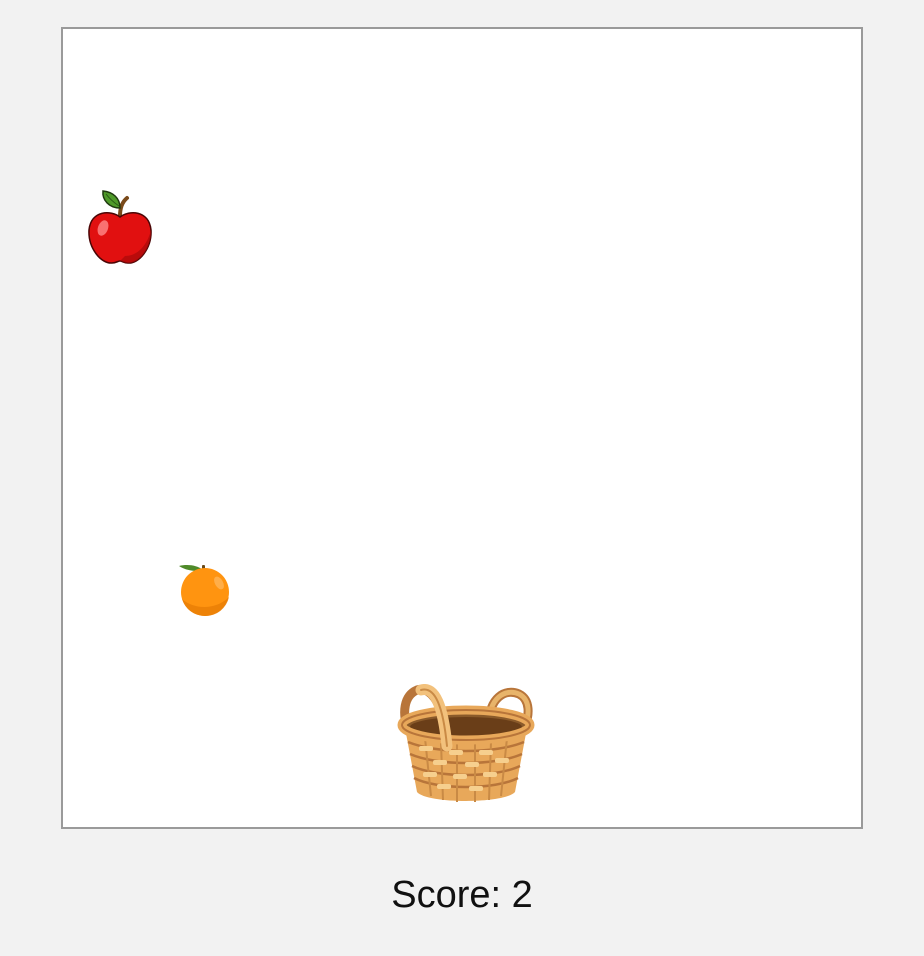  What do you see at coordinates (204, 591) in the screenshot?
I see `orange-icon` at bounding box center [204, 591].